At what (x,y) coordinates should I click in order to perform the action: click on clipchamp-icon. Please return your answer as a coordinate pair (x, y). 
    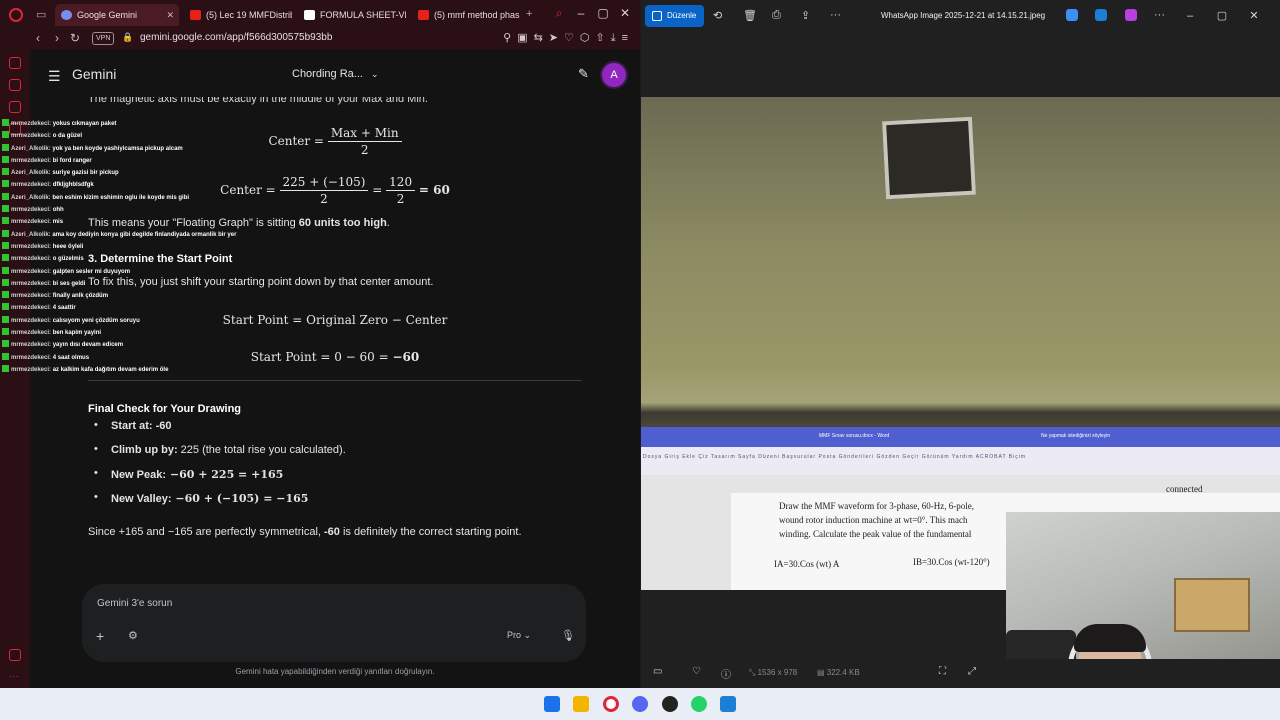
    Looking at the image, I should click on (1131, 15).